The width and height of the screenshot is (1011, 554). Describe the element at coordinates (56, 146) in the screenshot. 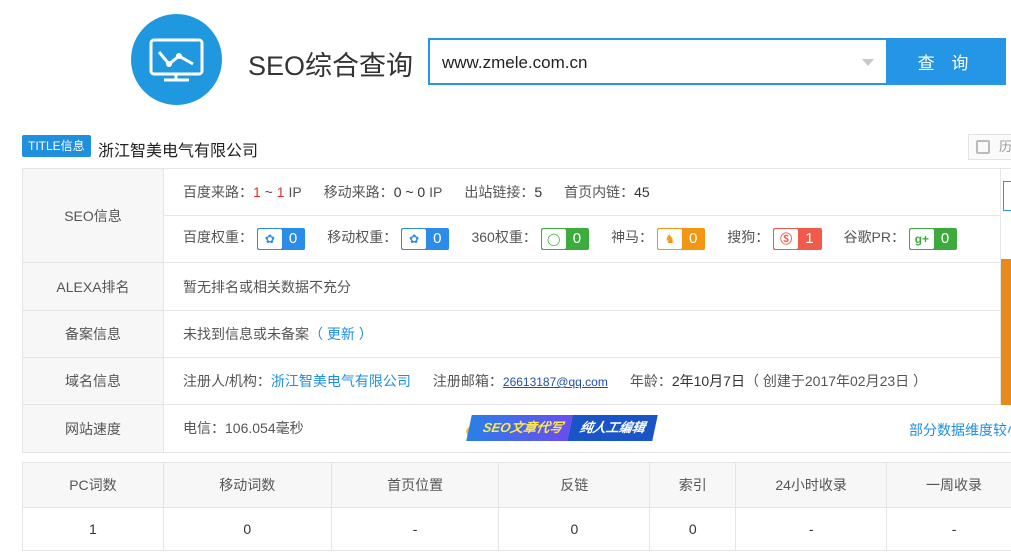

I see `title-info-badge: TITLE信息` at that location.